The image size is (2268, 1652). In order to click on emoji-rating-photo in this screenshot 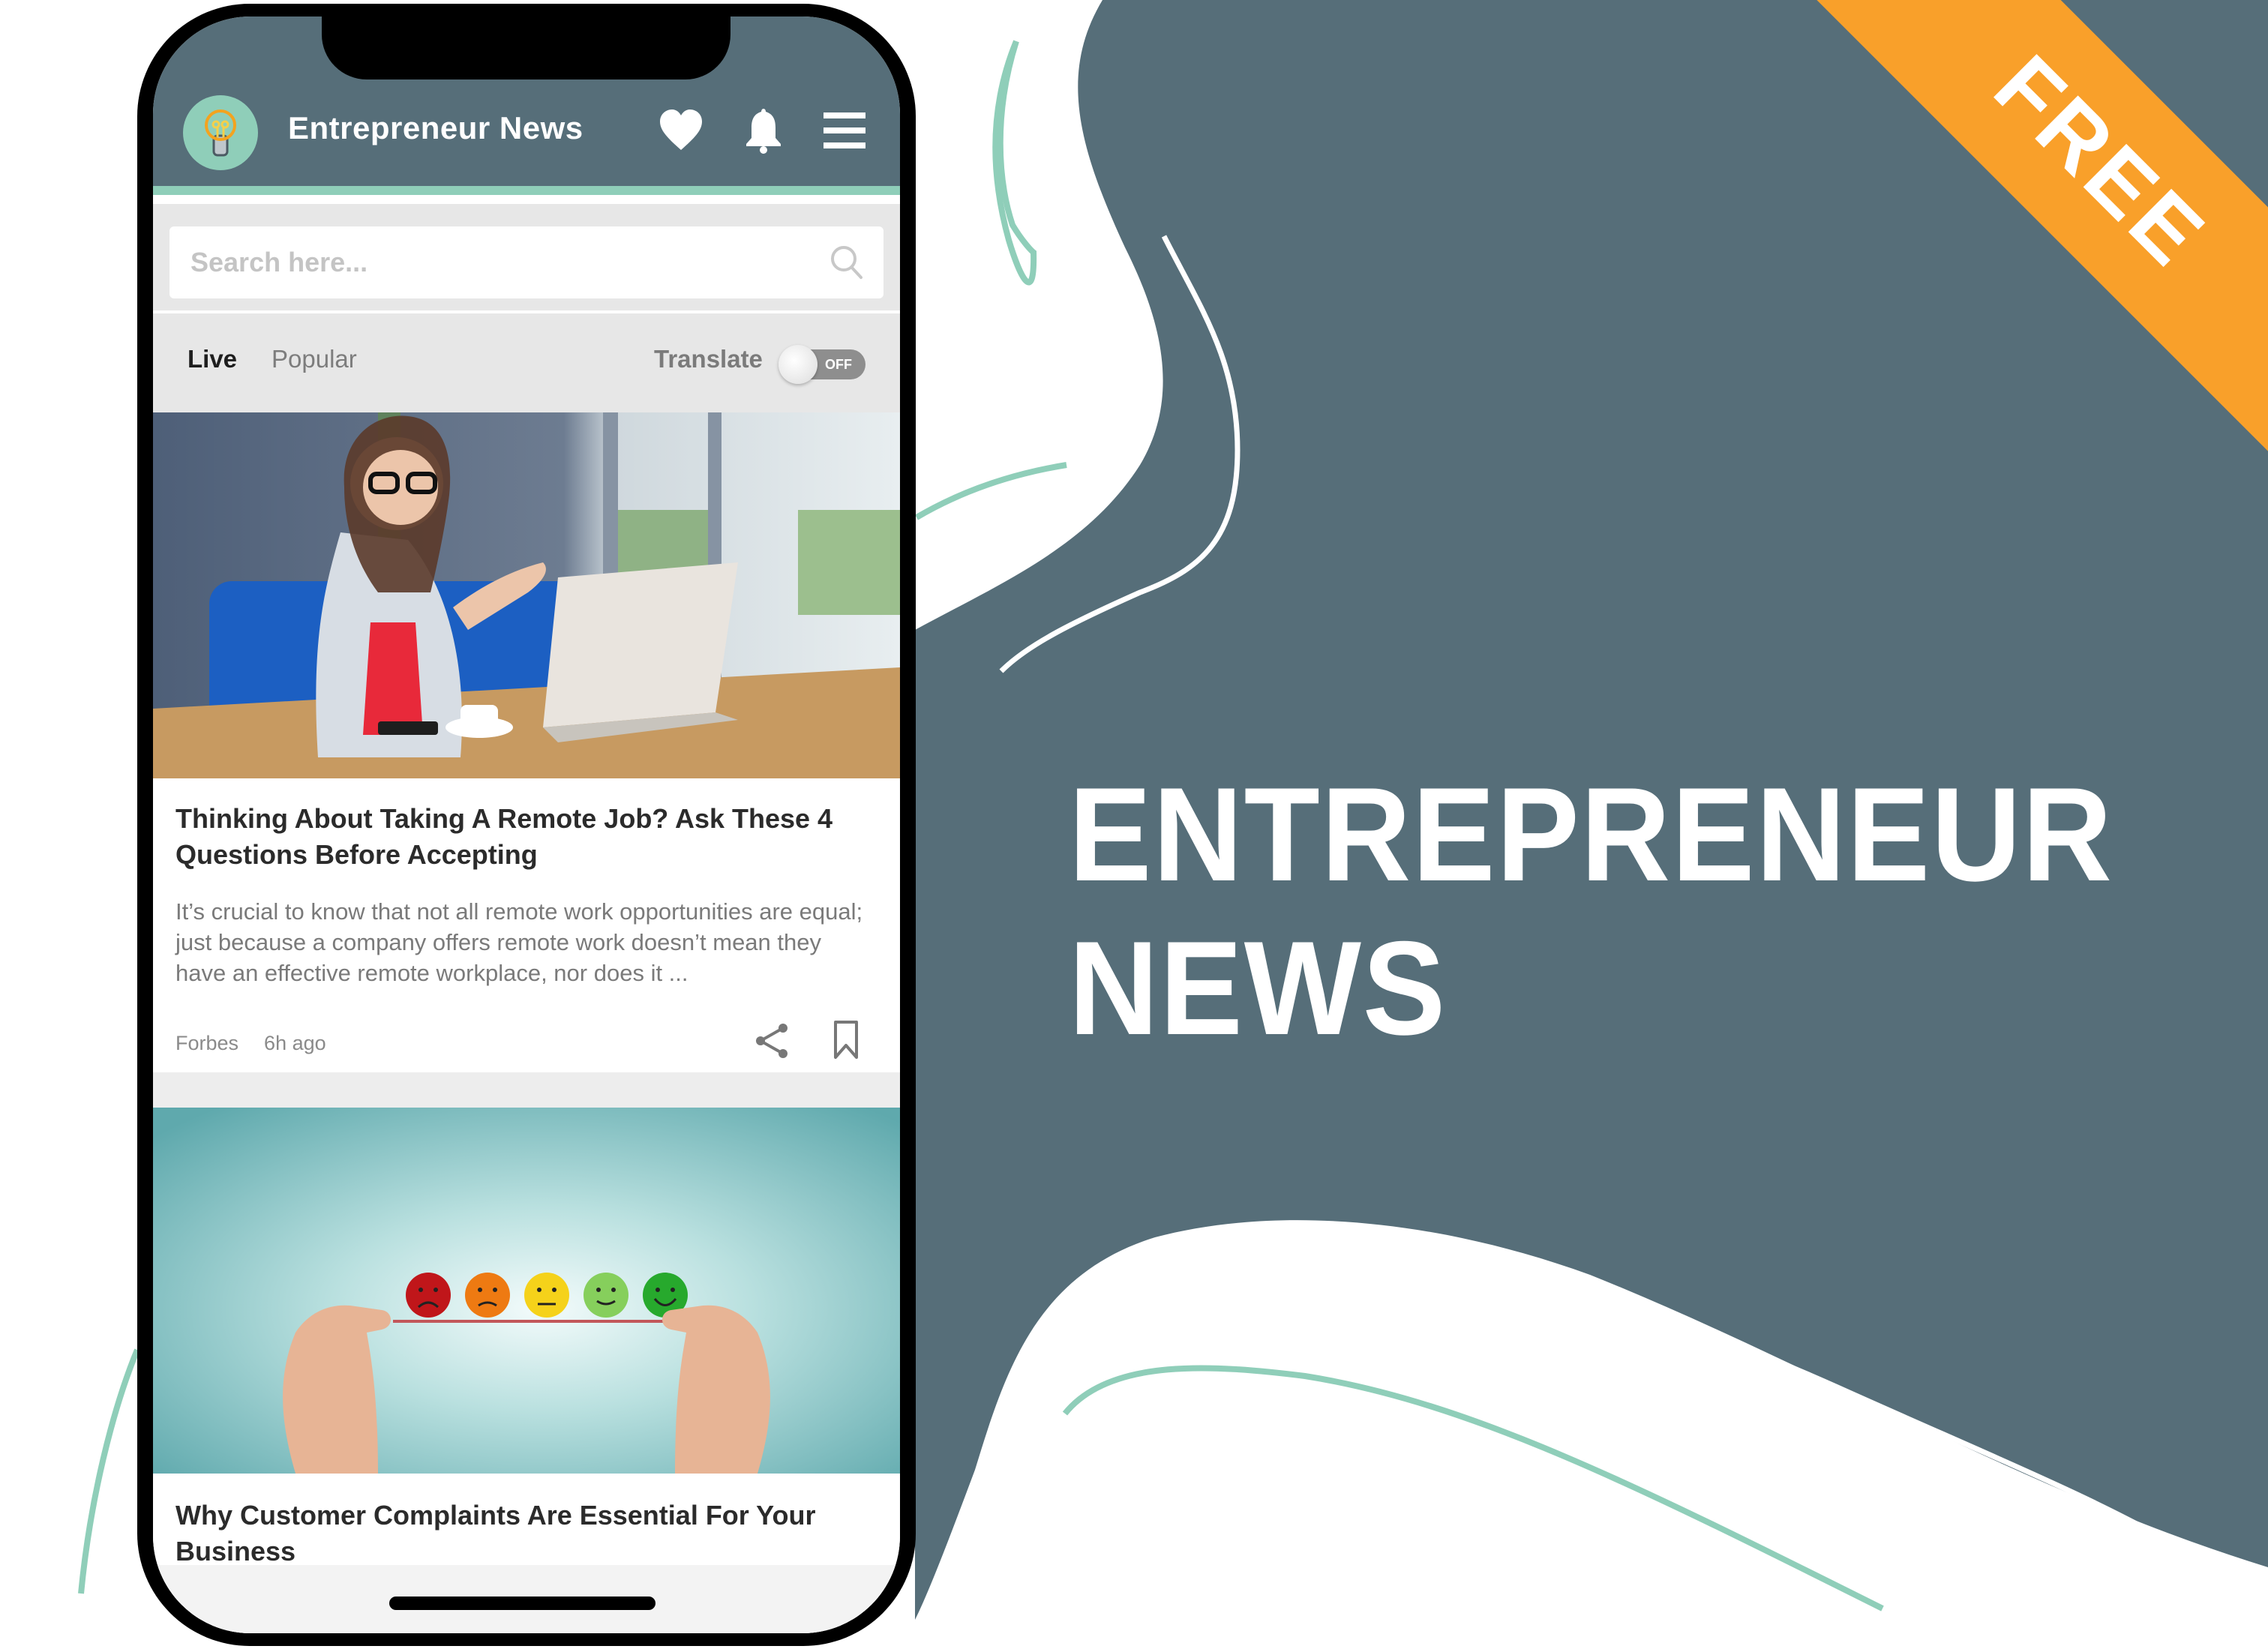, I will do `click(526, 1291)`.